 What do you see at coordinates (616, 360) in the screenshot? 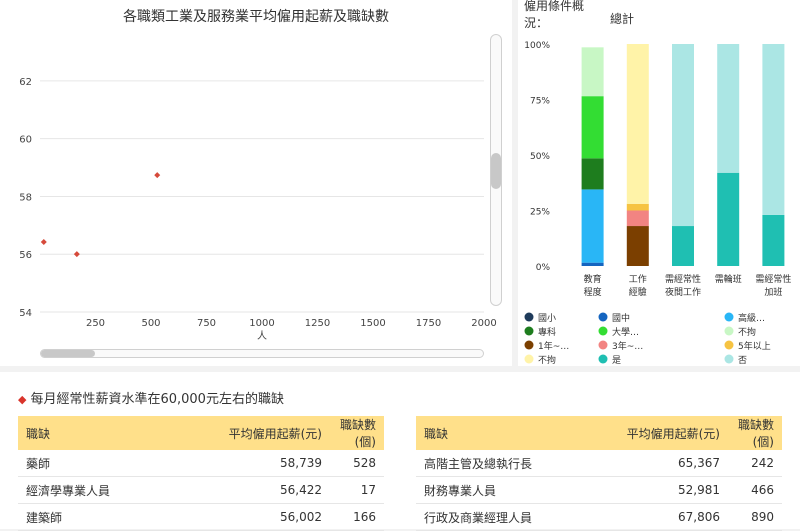
I see `legend-label: 是` at bounding box center [616, 360].